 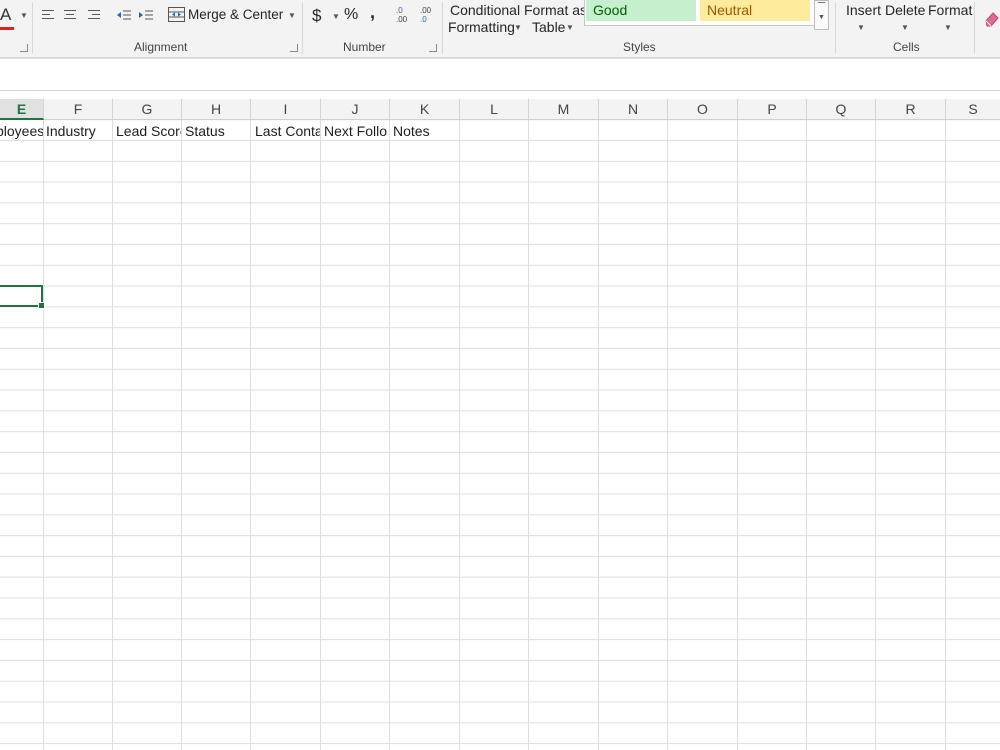 I want to click on group-label-alignment: Alignment, so click(x=161, y=47).